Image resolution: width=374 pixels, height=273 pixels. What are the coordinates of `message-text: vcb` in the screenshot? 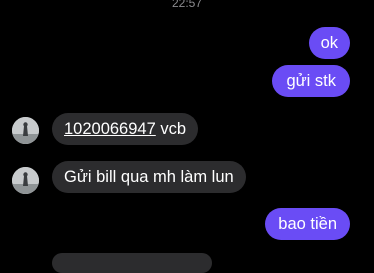 It's located at (171, 129).